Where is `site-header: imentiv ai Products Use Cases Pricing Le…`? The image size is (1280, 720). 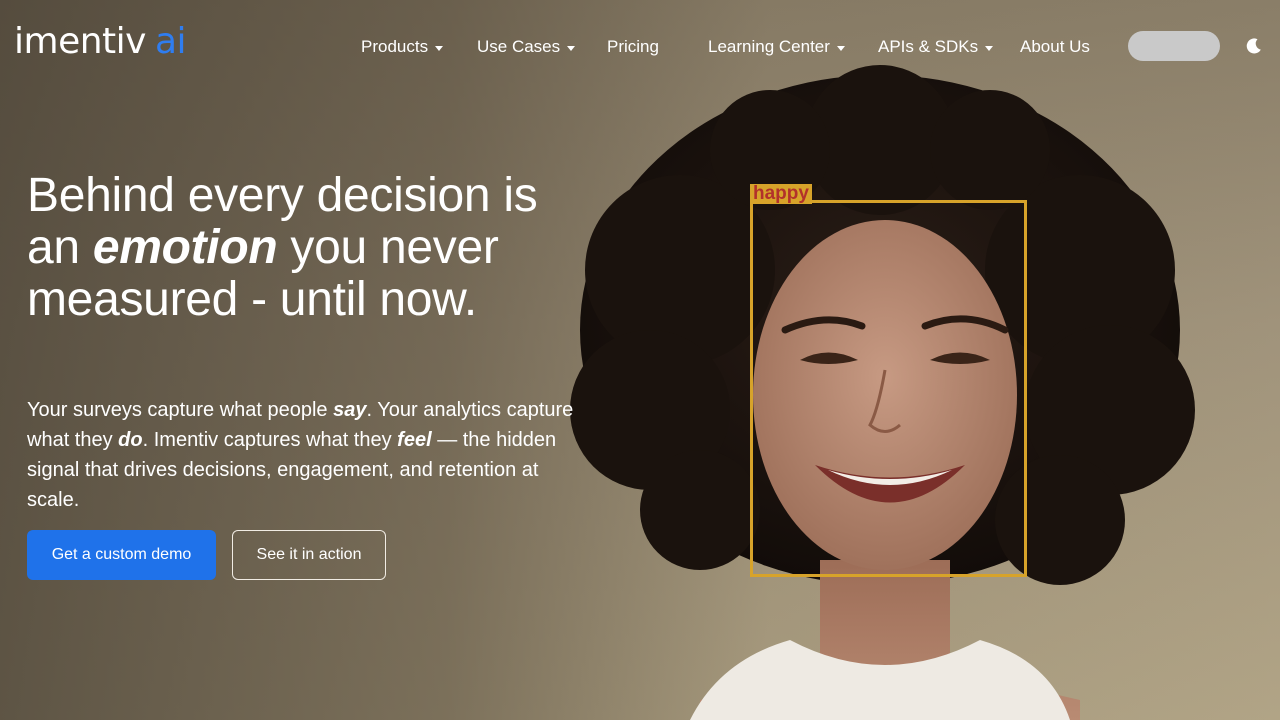 site-header: imentiv ai Products Use Cases Pricing Le… is located at coordinates (640, 46).